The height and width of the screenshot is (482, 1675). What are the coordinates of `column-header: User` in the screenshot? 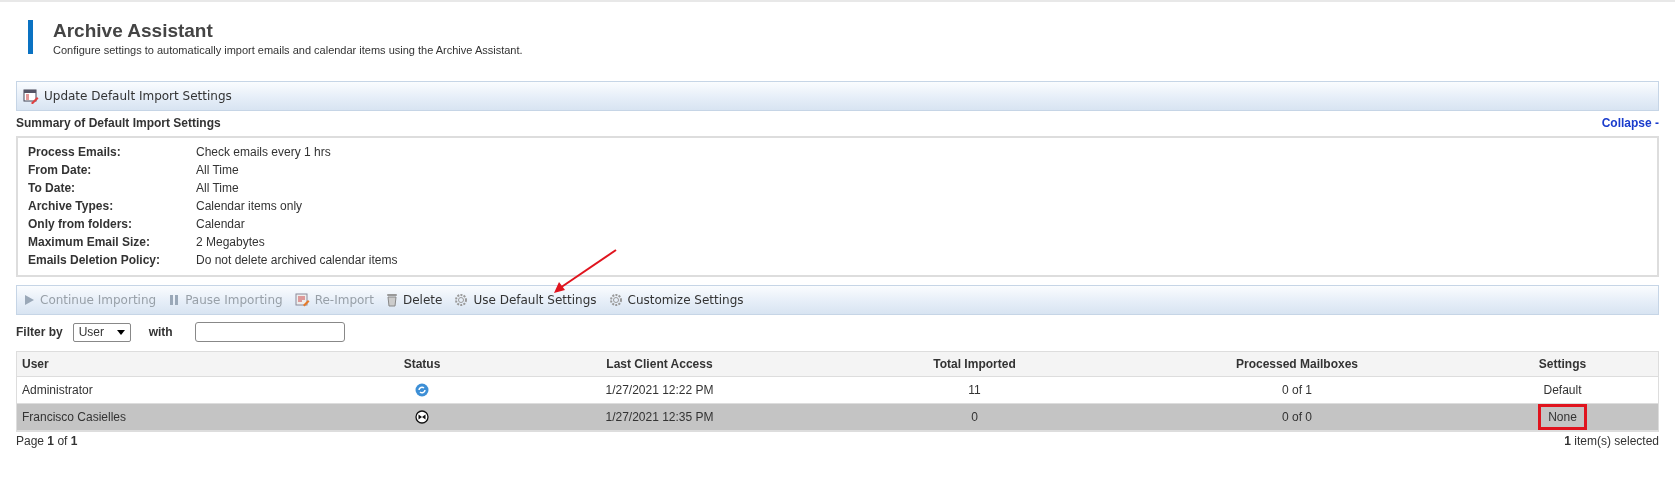 It's located at (35, 364).